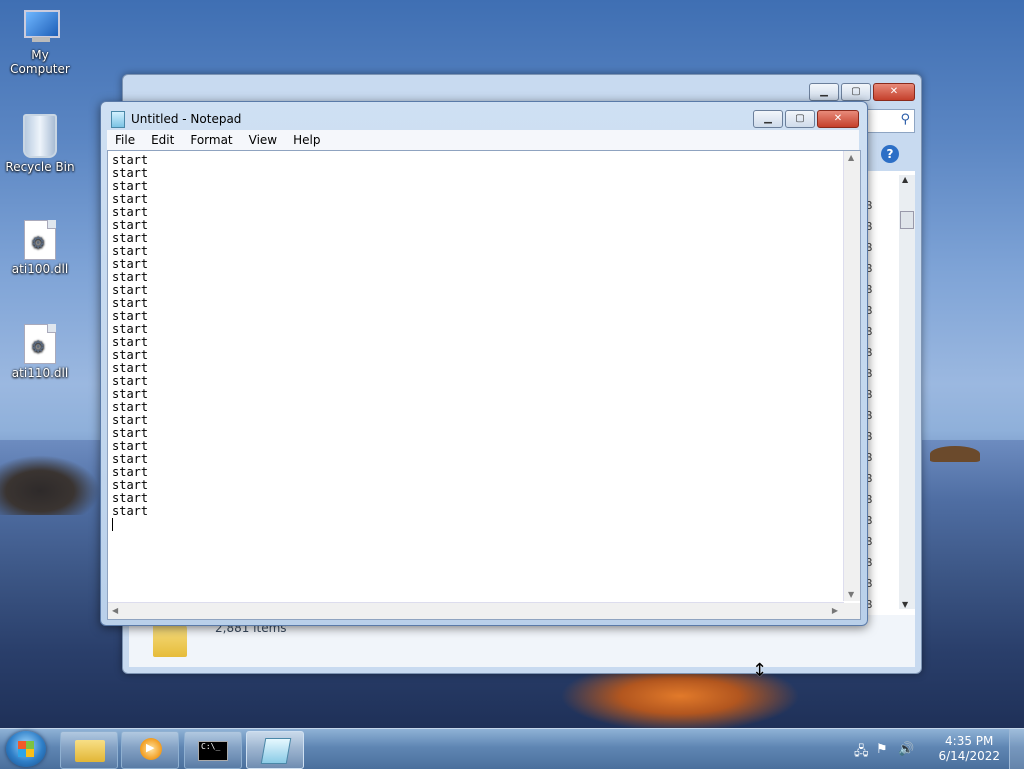 This screenshot has width=1024, height=769. I want to click on notepad-window-controls: ▁ ▢ ✕, so click(806, 119).